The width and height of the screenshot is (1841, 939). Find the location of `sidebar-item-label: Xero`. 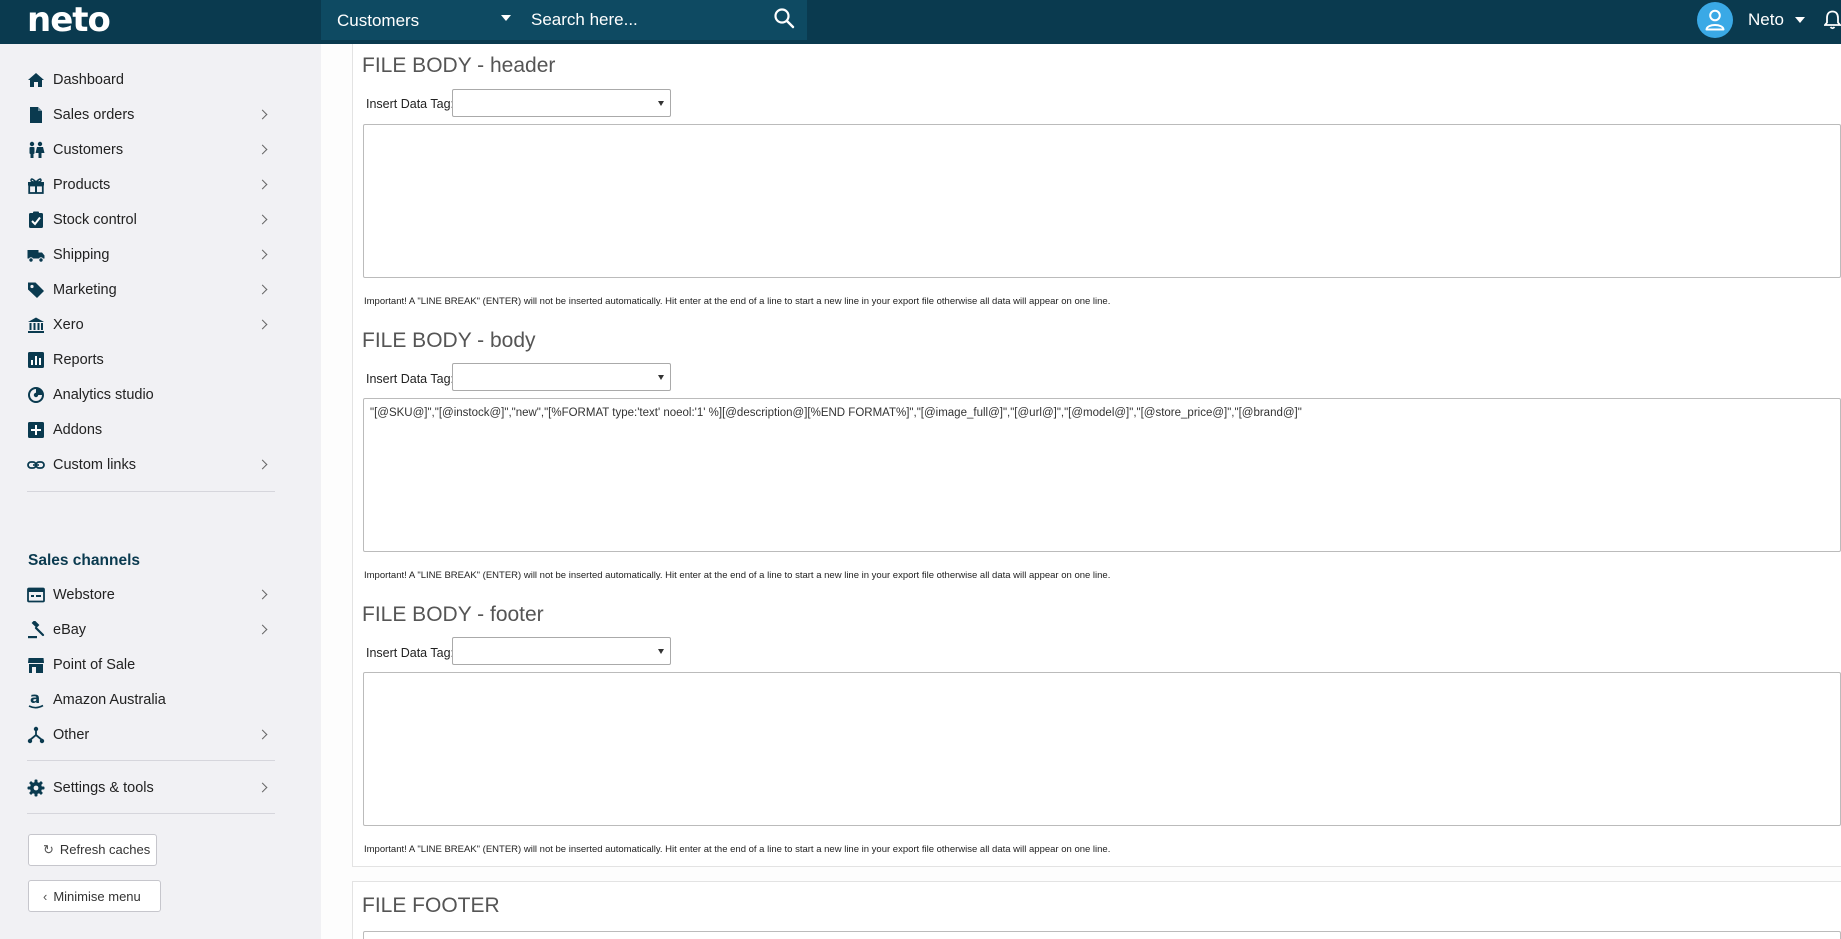

sidebar-item-label: Xero is located at coordinates (68, 325).